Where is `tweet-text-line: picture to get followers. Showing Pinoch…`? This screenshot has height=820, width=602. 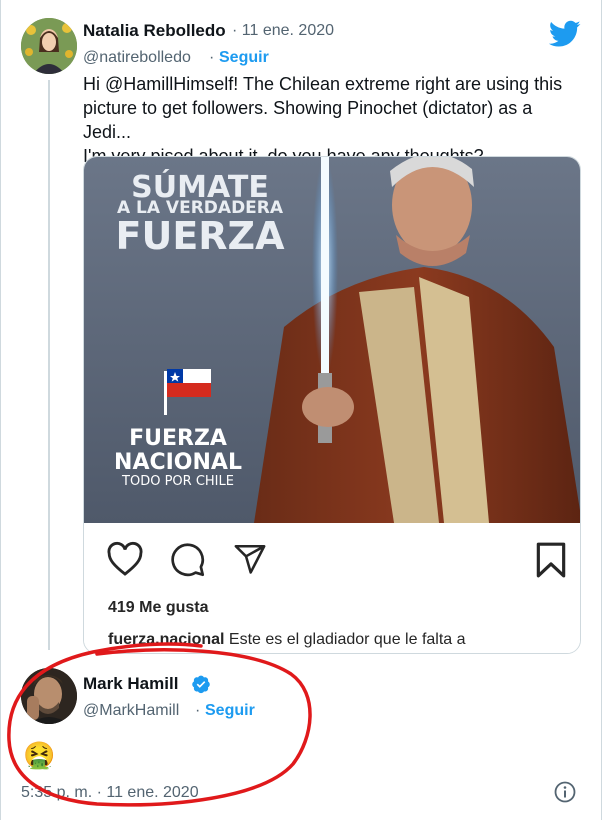
tweet-text-line: picture to get followers. Showing Pinoch… is located at coordinates (308, 120).